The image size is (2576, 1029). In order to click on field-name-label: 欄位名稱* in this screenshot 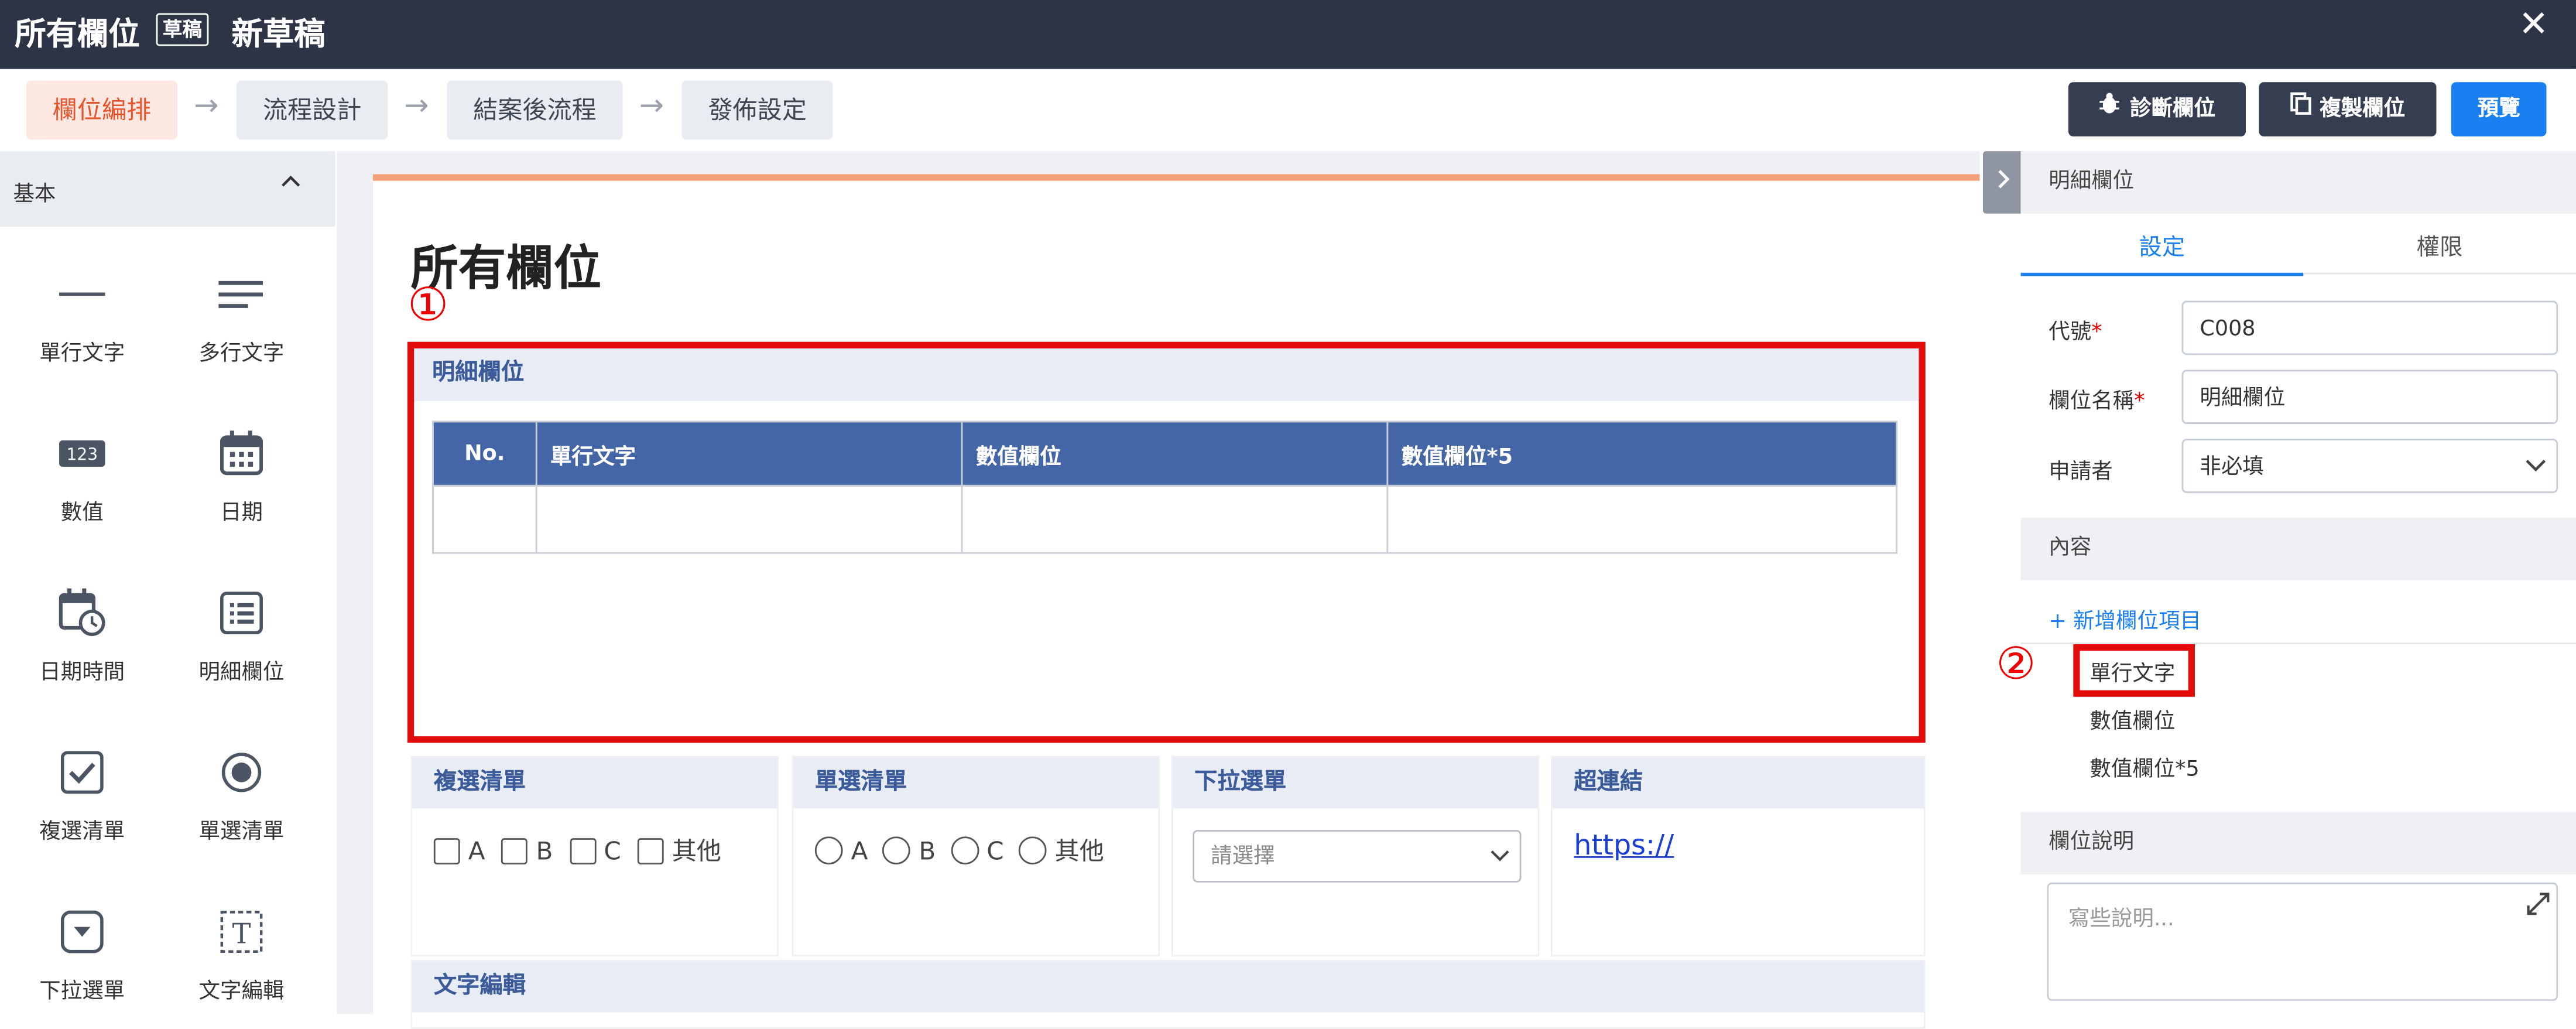, I will do `click(2097, 402)`.